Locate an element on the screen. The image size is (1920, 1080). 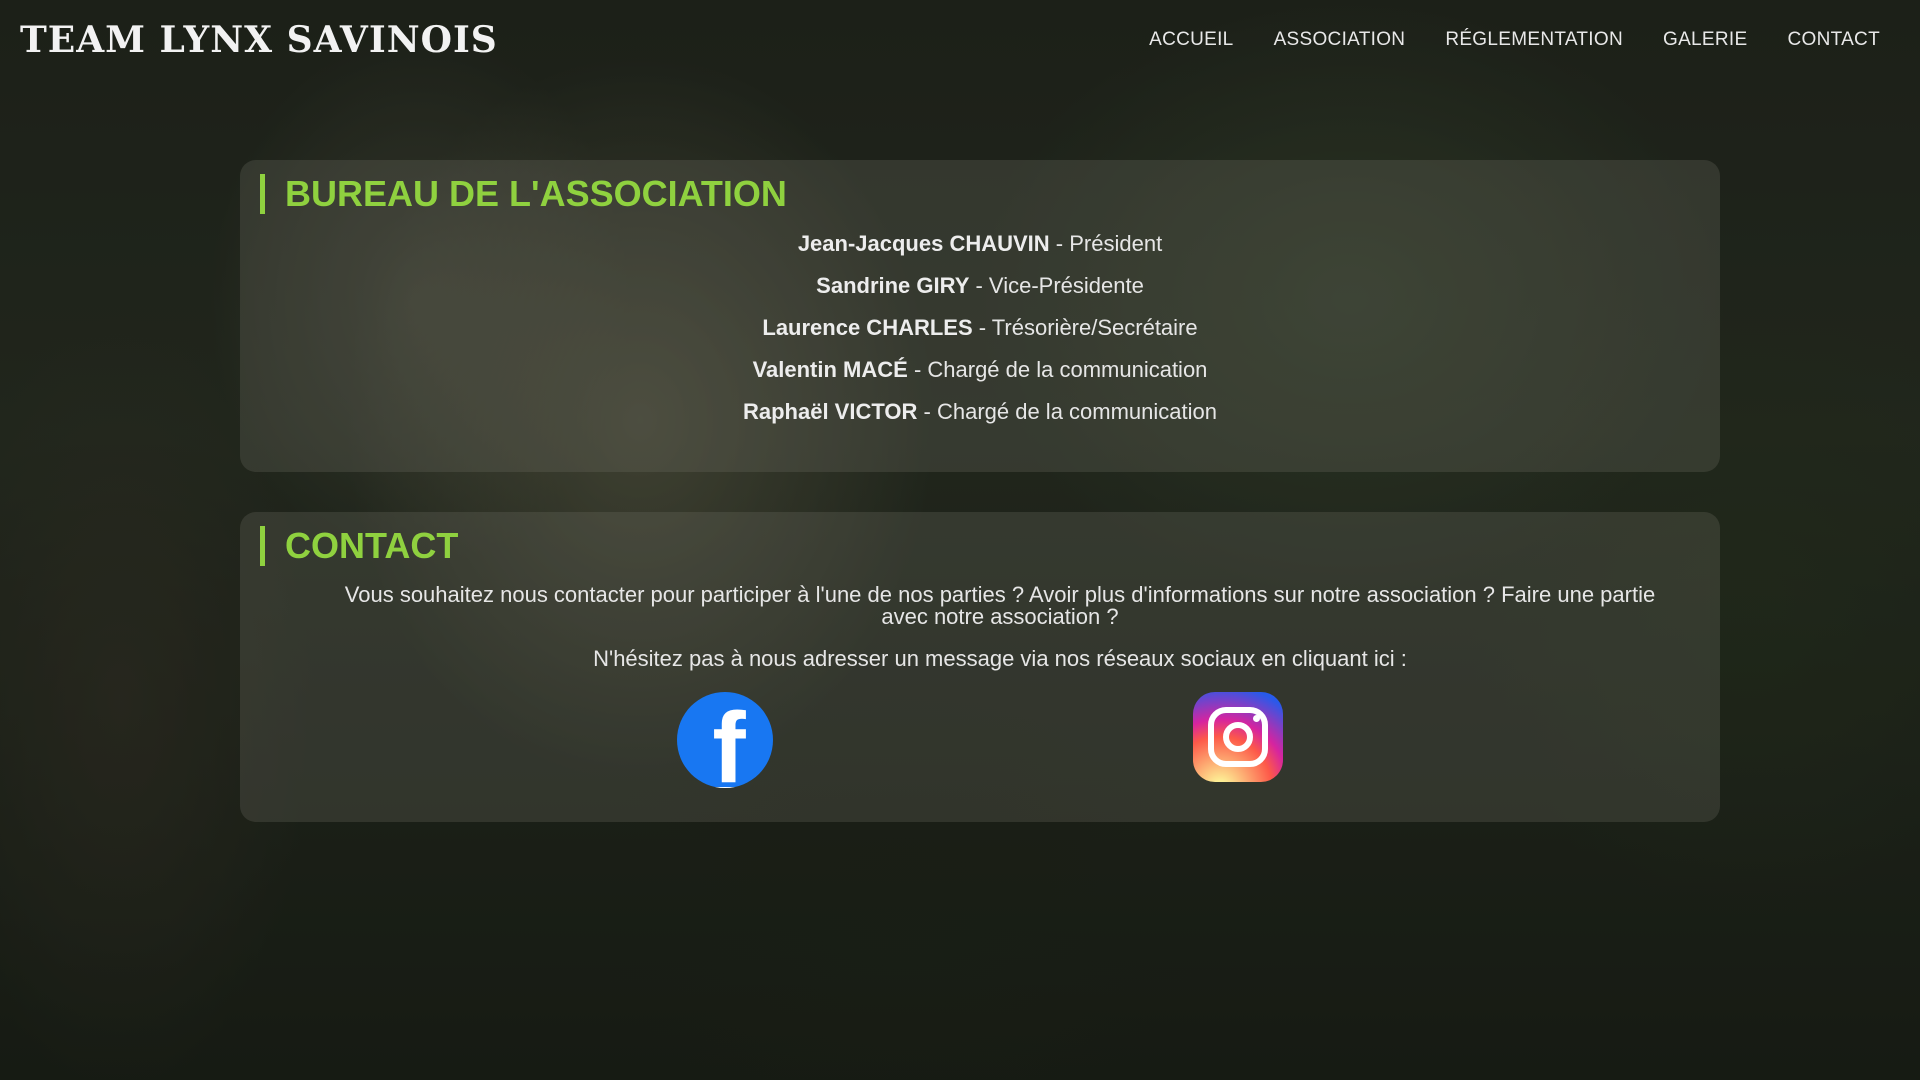
member-role: - Vice-Présidente is located at coordinates (1056, 285).